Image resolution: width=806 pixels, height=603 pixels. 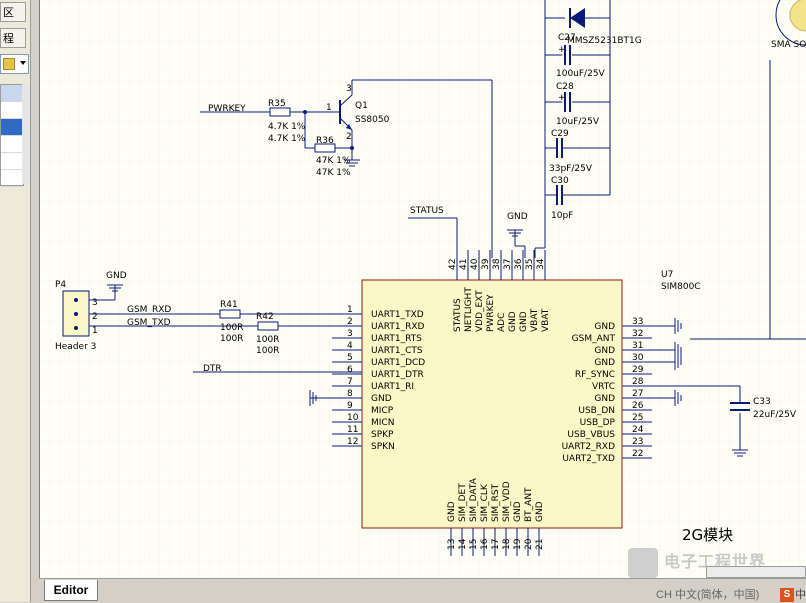 What do you see at coordinates (637, 454) in the screenshot?
I see `pin-number: 22` at bounding box center [637, 454].